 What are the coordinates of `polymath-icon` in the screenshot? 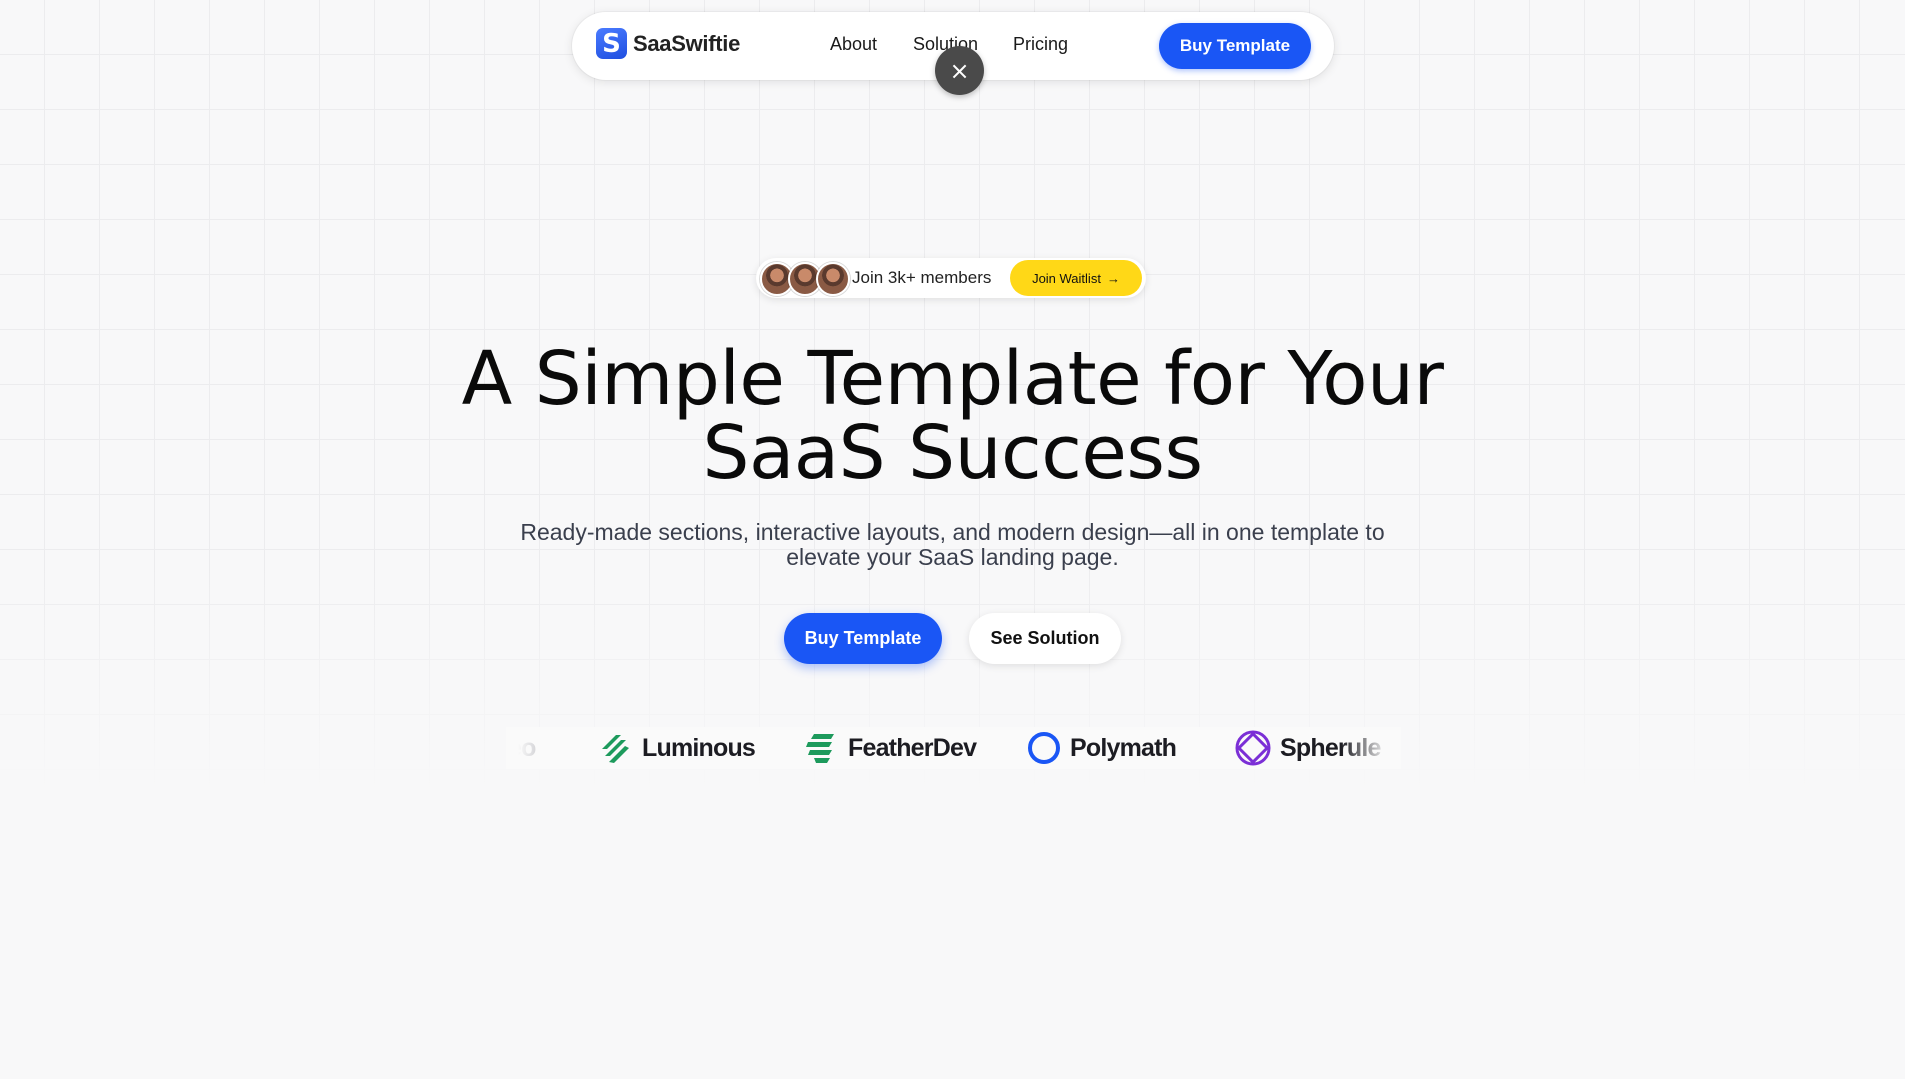 It's located at (1044, 748).